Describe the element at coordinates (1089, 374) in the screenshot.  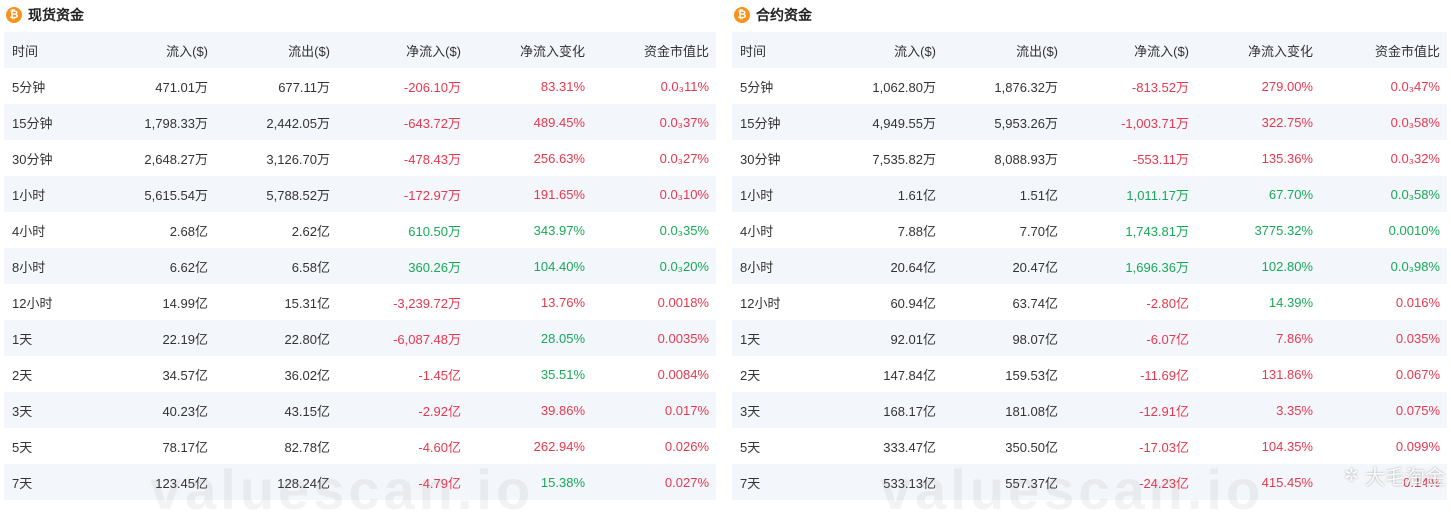
I see `table-row: 2天 147.84亿 159.53亿 -11.69亿 131.86% 0.067%` at that location.